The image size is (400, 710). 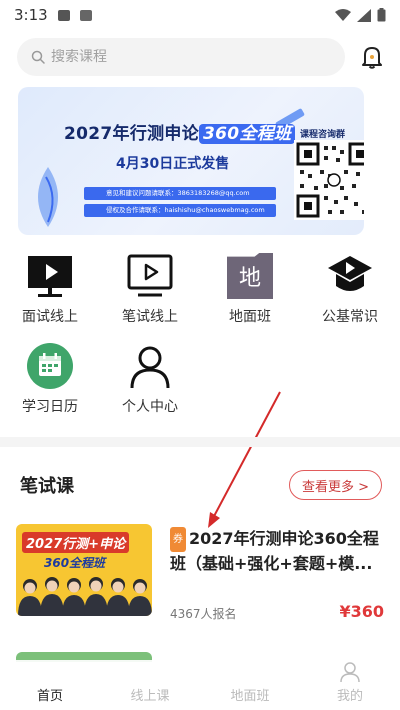 I want to click on di-badge-char: 地, so click(x=249, y=278).